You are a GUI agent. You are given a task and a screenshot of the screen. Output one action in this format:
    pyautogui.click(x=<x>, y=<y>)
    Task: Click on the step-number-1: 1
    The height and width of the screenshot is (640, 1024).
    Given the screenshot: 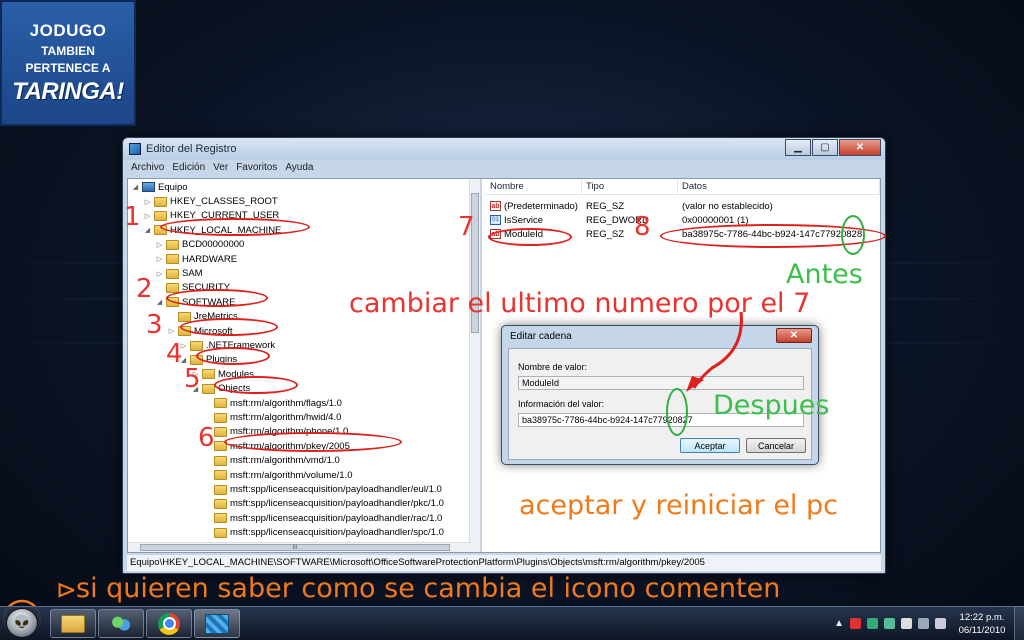 What is the action you would take?
    pyautogui.click(x=132, y=217)
    